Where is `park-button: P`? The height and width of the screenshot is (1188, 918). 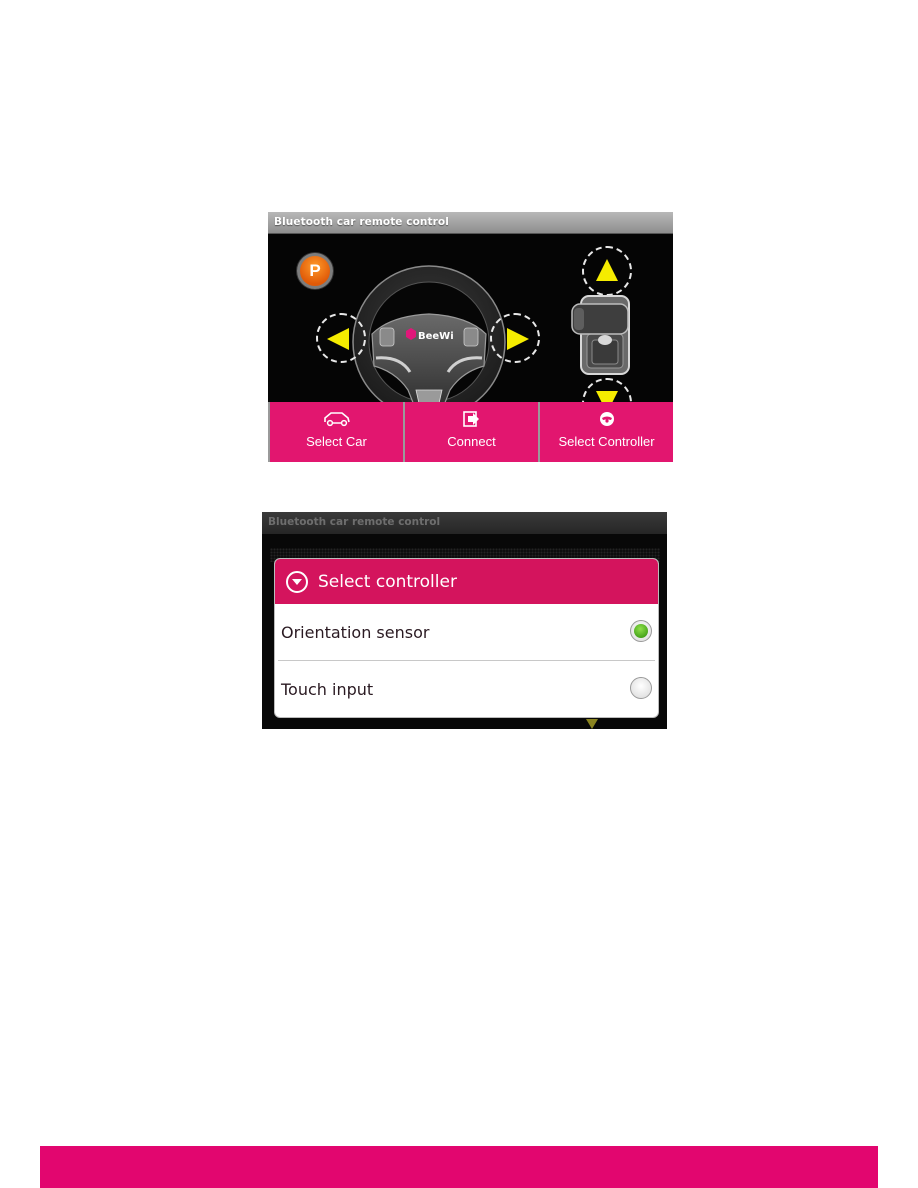
park-button: P is located at coordinates (315, 271).